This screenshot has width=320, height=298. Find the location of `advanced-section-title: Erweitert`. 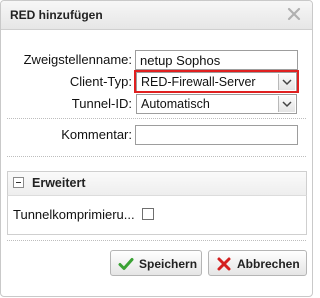

advanced-section-title: Erweitert is located at coordinates (59, 183).